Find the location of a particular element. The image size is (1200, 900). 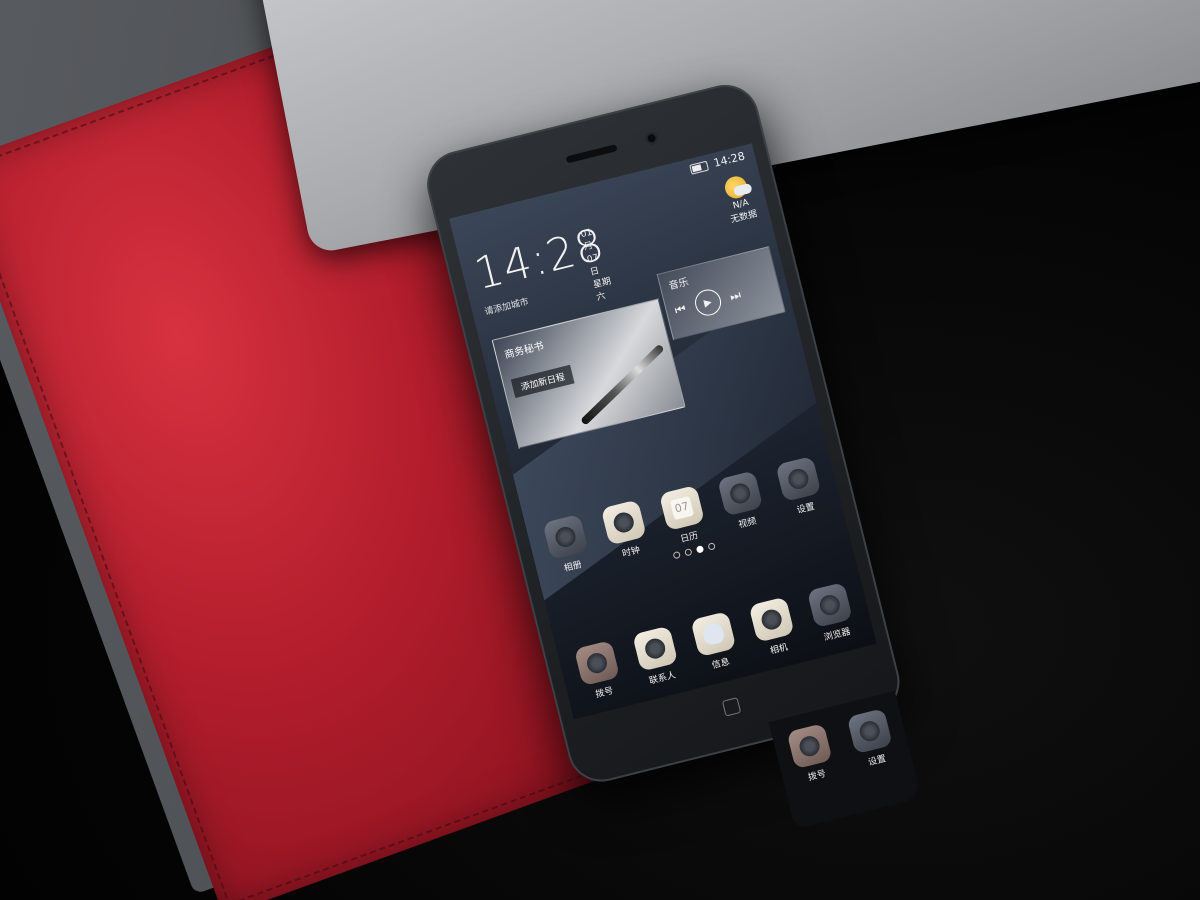

front-camera is located at coordinates (651, 138).